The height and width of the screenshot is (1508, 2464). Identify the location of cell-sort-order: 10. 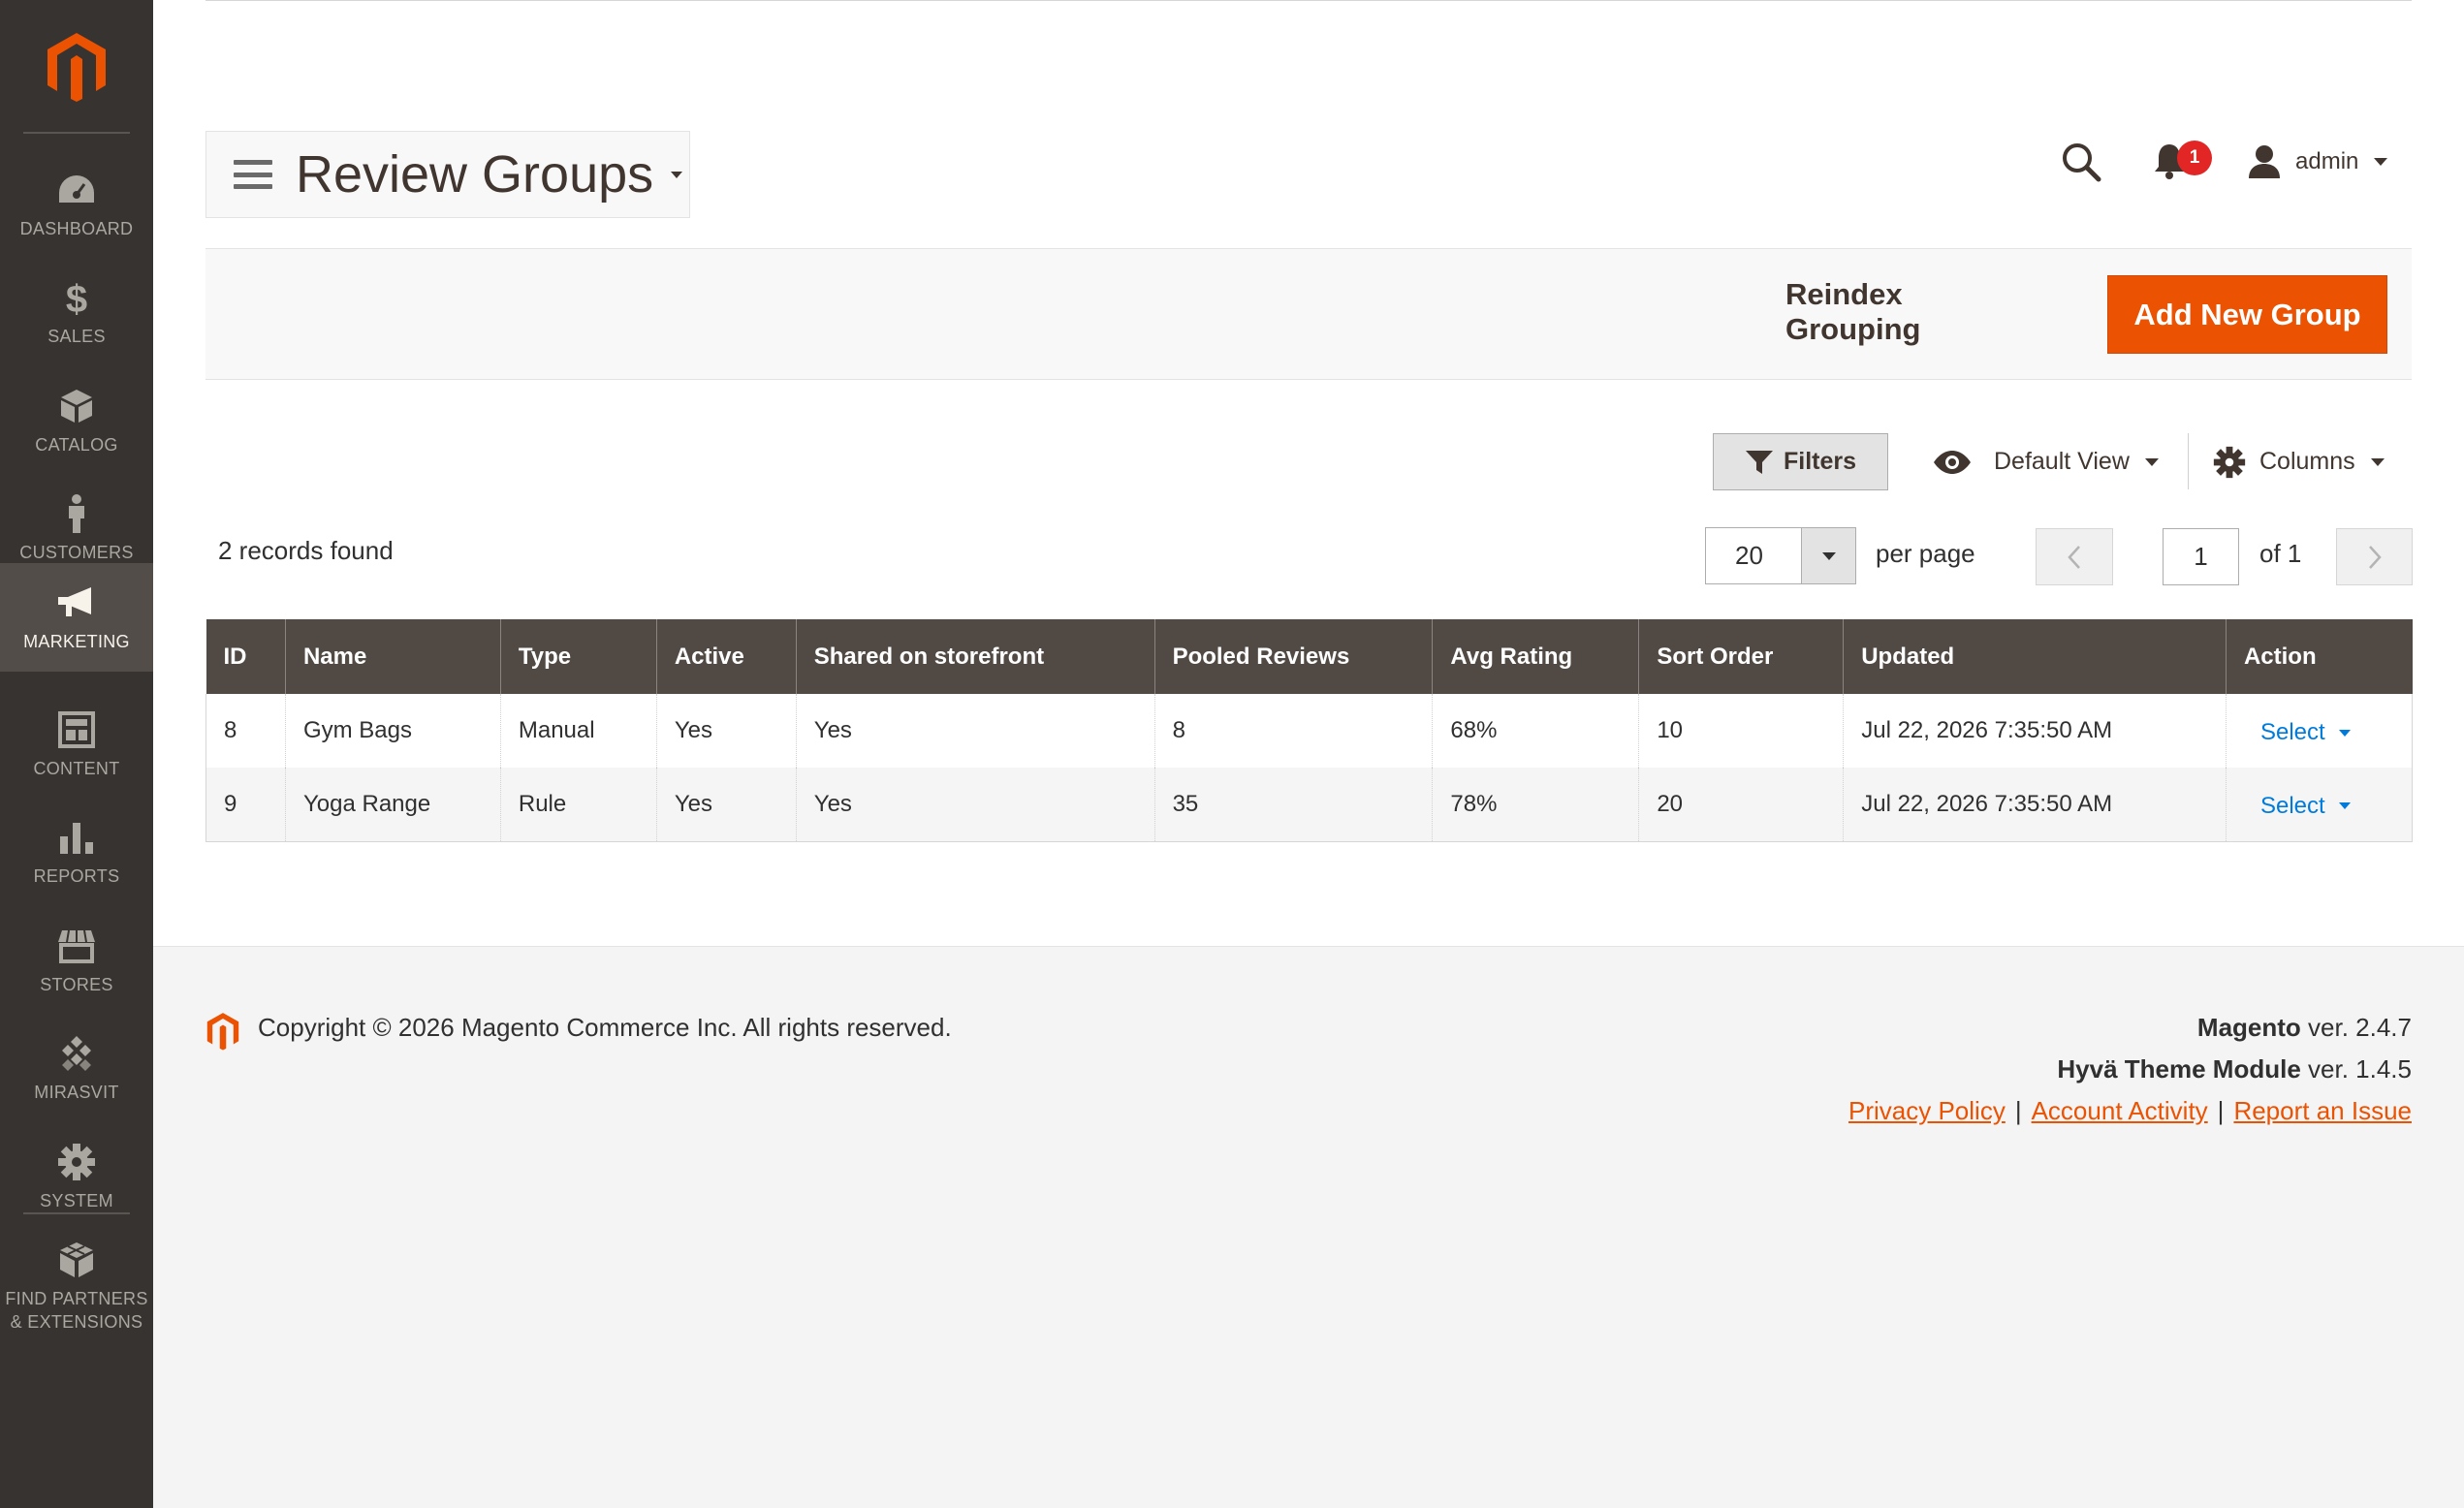
(1741, 731).